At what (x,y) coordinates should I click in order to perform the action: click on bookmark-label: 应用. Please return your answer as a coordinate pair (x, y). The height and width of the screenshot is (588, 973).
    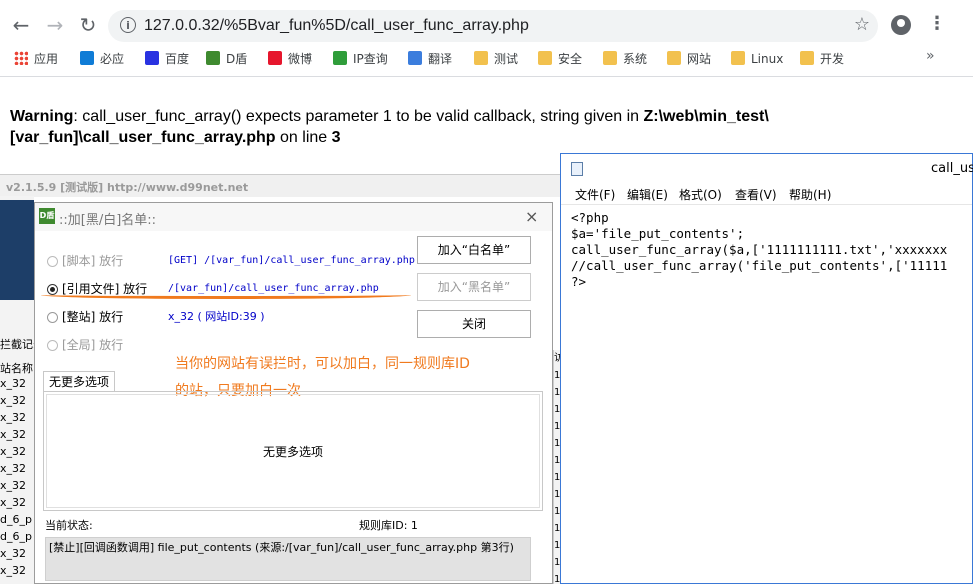
    Looking at the image, I should click on (46, 59).